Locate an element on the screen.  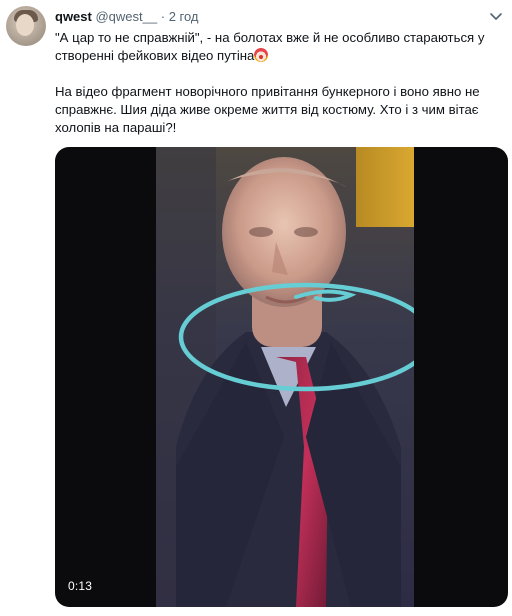
avatar-face is located at coordinates (25, 25).